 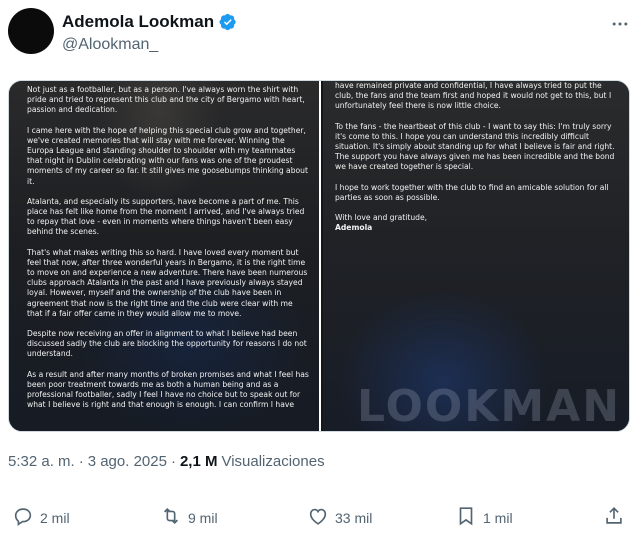 I want to click on like-count: 33 mil, so click(x=354, y=517).